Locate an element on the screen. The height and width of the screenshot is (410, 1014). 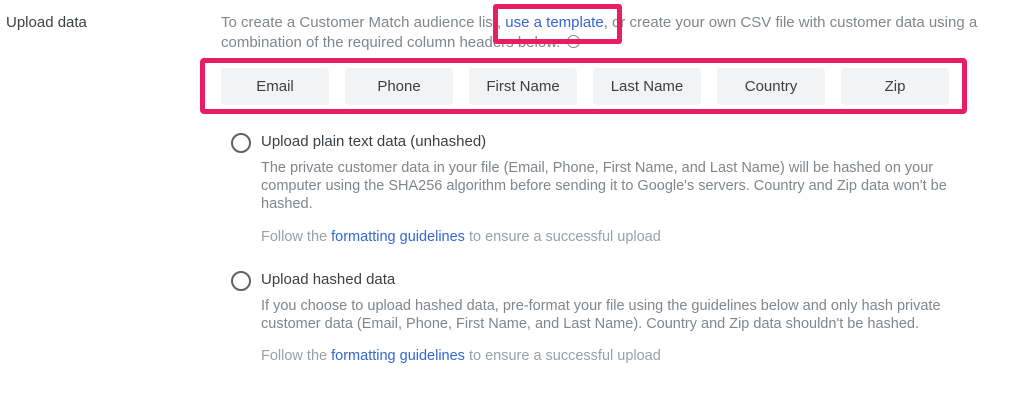
column-chip-email: Email is located at coordinates (275, 86).